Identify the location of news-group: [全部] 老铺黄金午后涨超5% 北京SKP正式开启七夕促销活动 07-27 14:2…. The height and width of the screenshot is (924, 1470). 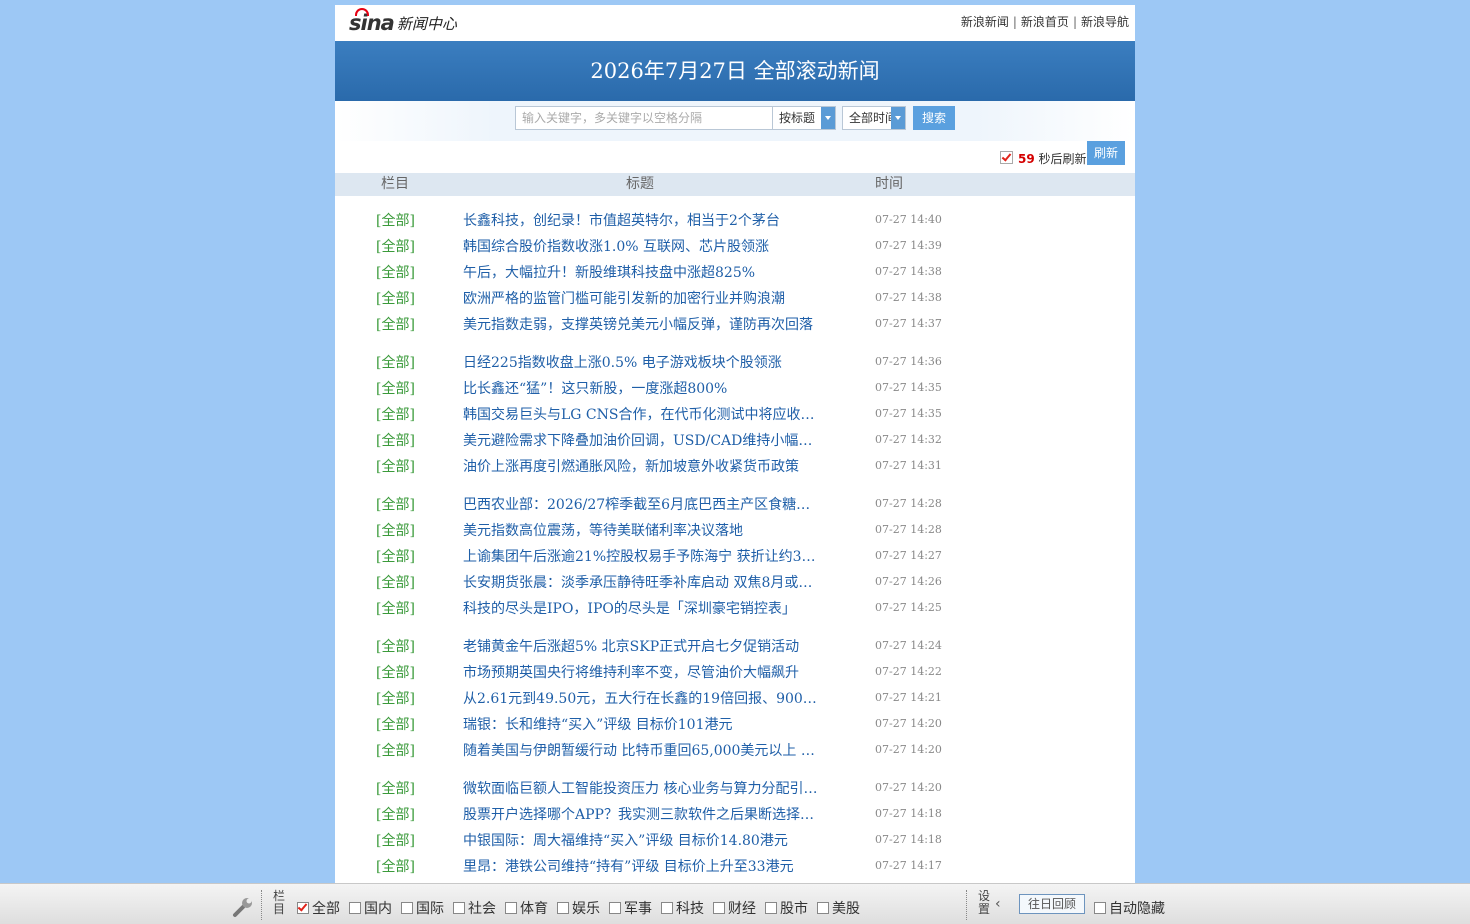
(735, 698).